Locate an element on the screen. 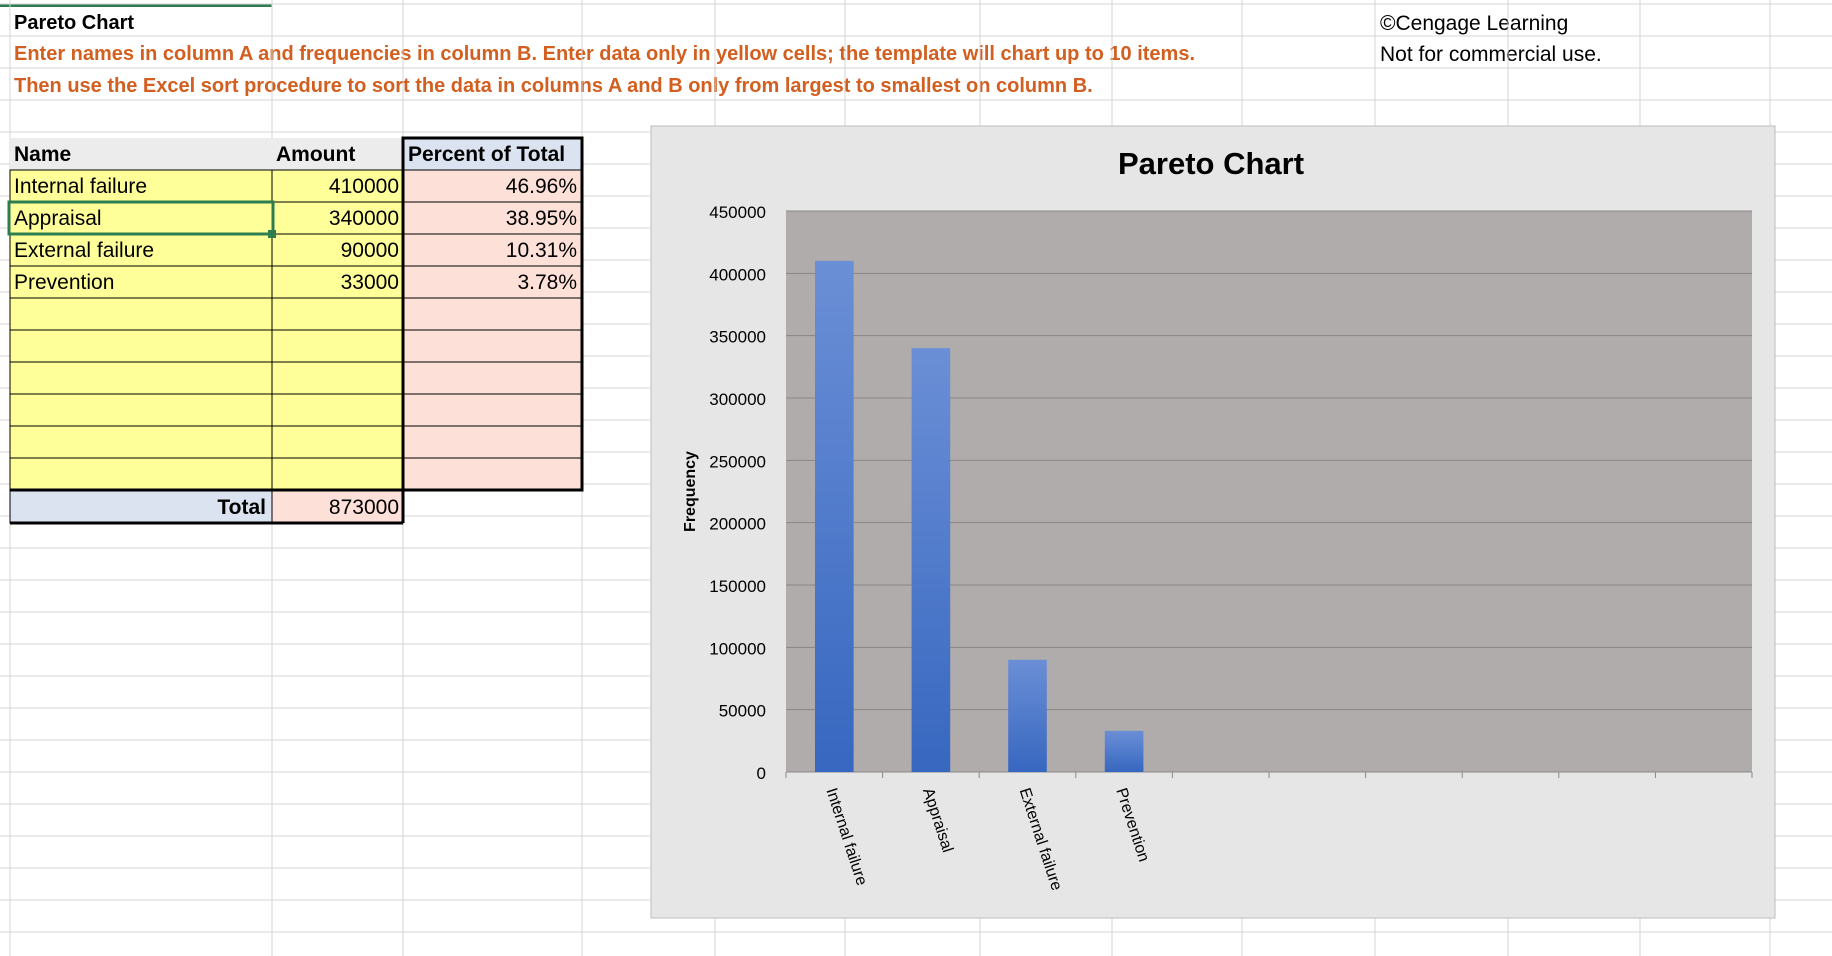 The height and width of the screenshot is (956, 1832). table-row: Internal failure 410000 46.96% is located at coordinates (296, 186).